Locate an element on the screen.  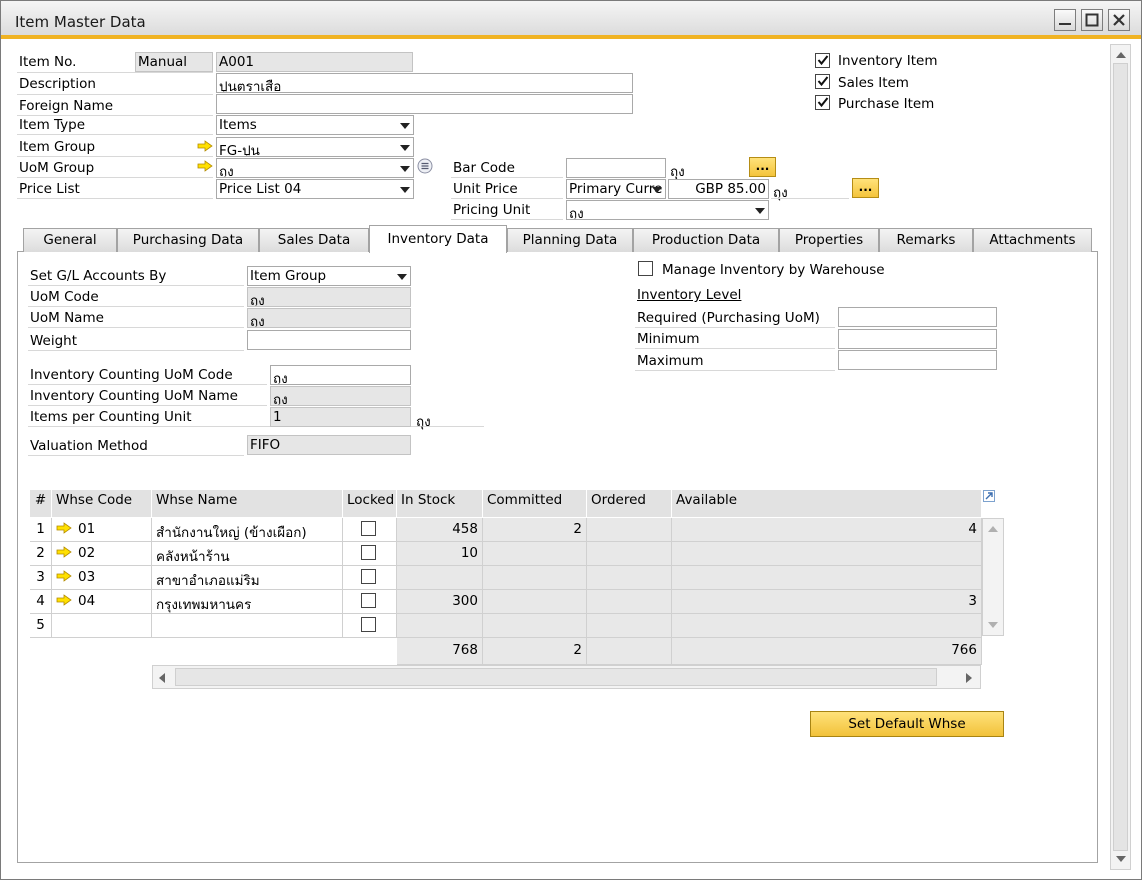
grid-cell-n: 3 is located at coordinates (41, 578).